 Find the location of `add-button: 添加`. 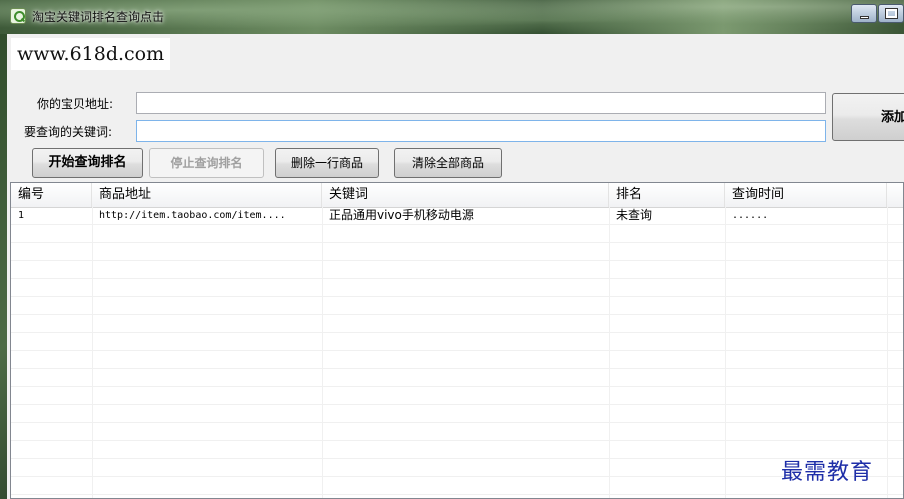

add-button: 添加 is located at coordinates (868, 117).